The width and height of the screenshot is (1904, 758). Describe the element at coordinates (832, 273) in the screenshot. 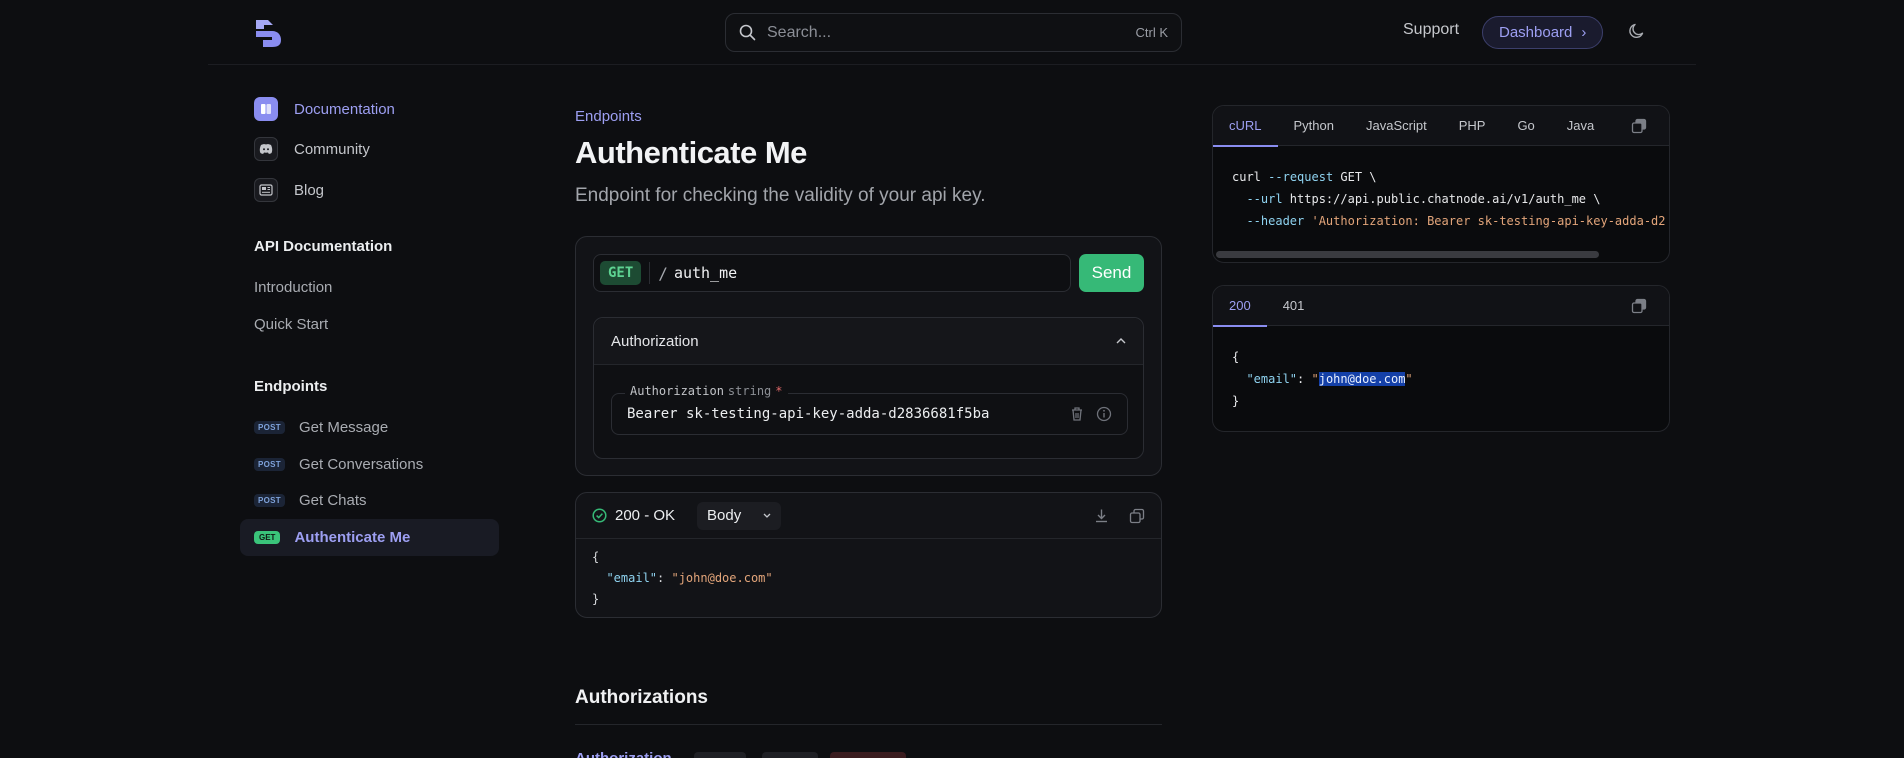

I see `url-field: GET / auth_me` at that location.